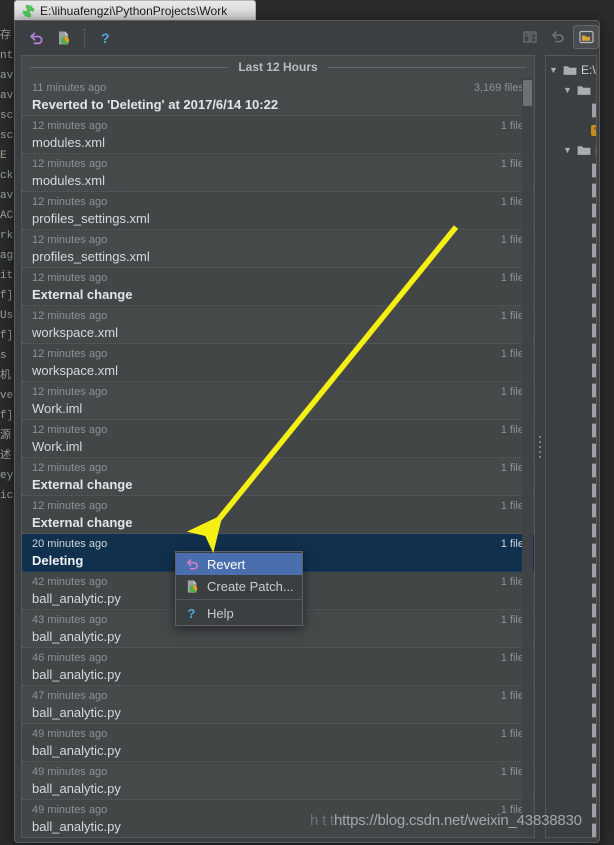 The width and height of the screenshot is (614, 845). I want to click on menu-item-revert: Revert, so click(239, 564).